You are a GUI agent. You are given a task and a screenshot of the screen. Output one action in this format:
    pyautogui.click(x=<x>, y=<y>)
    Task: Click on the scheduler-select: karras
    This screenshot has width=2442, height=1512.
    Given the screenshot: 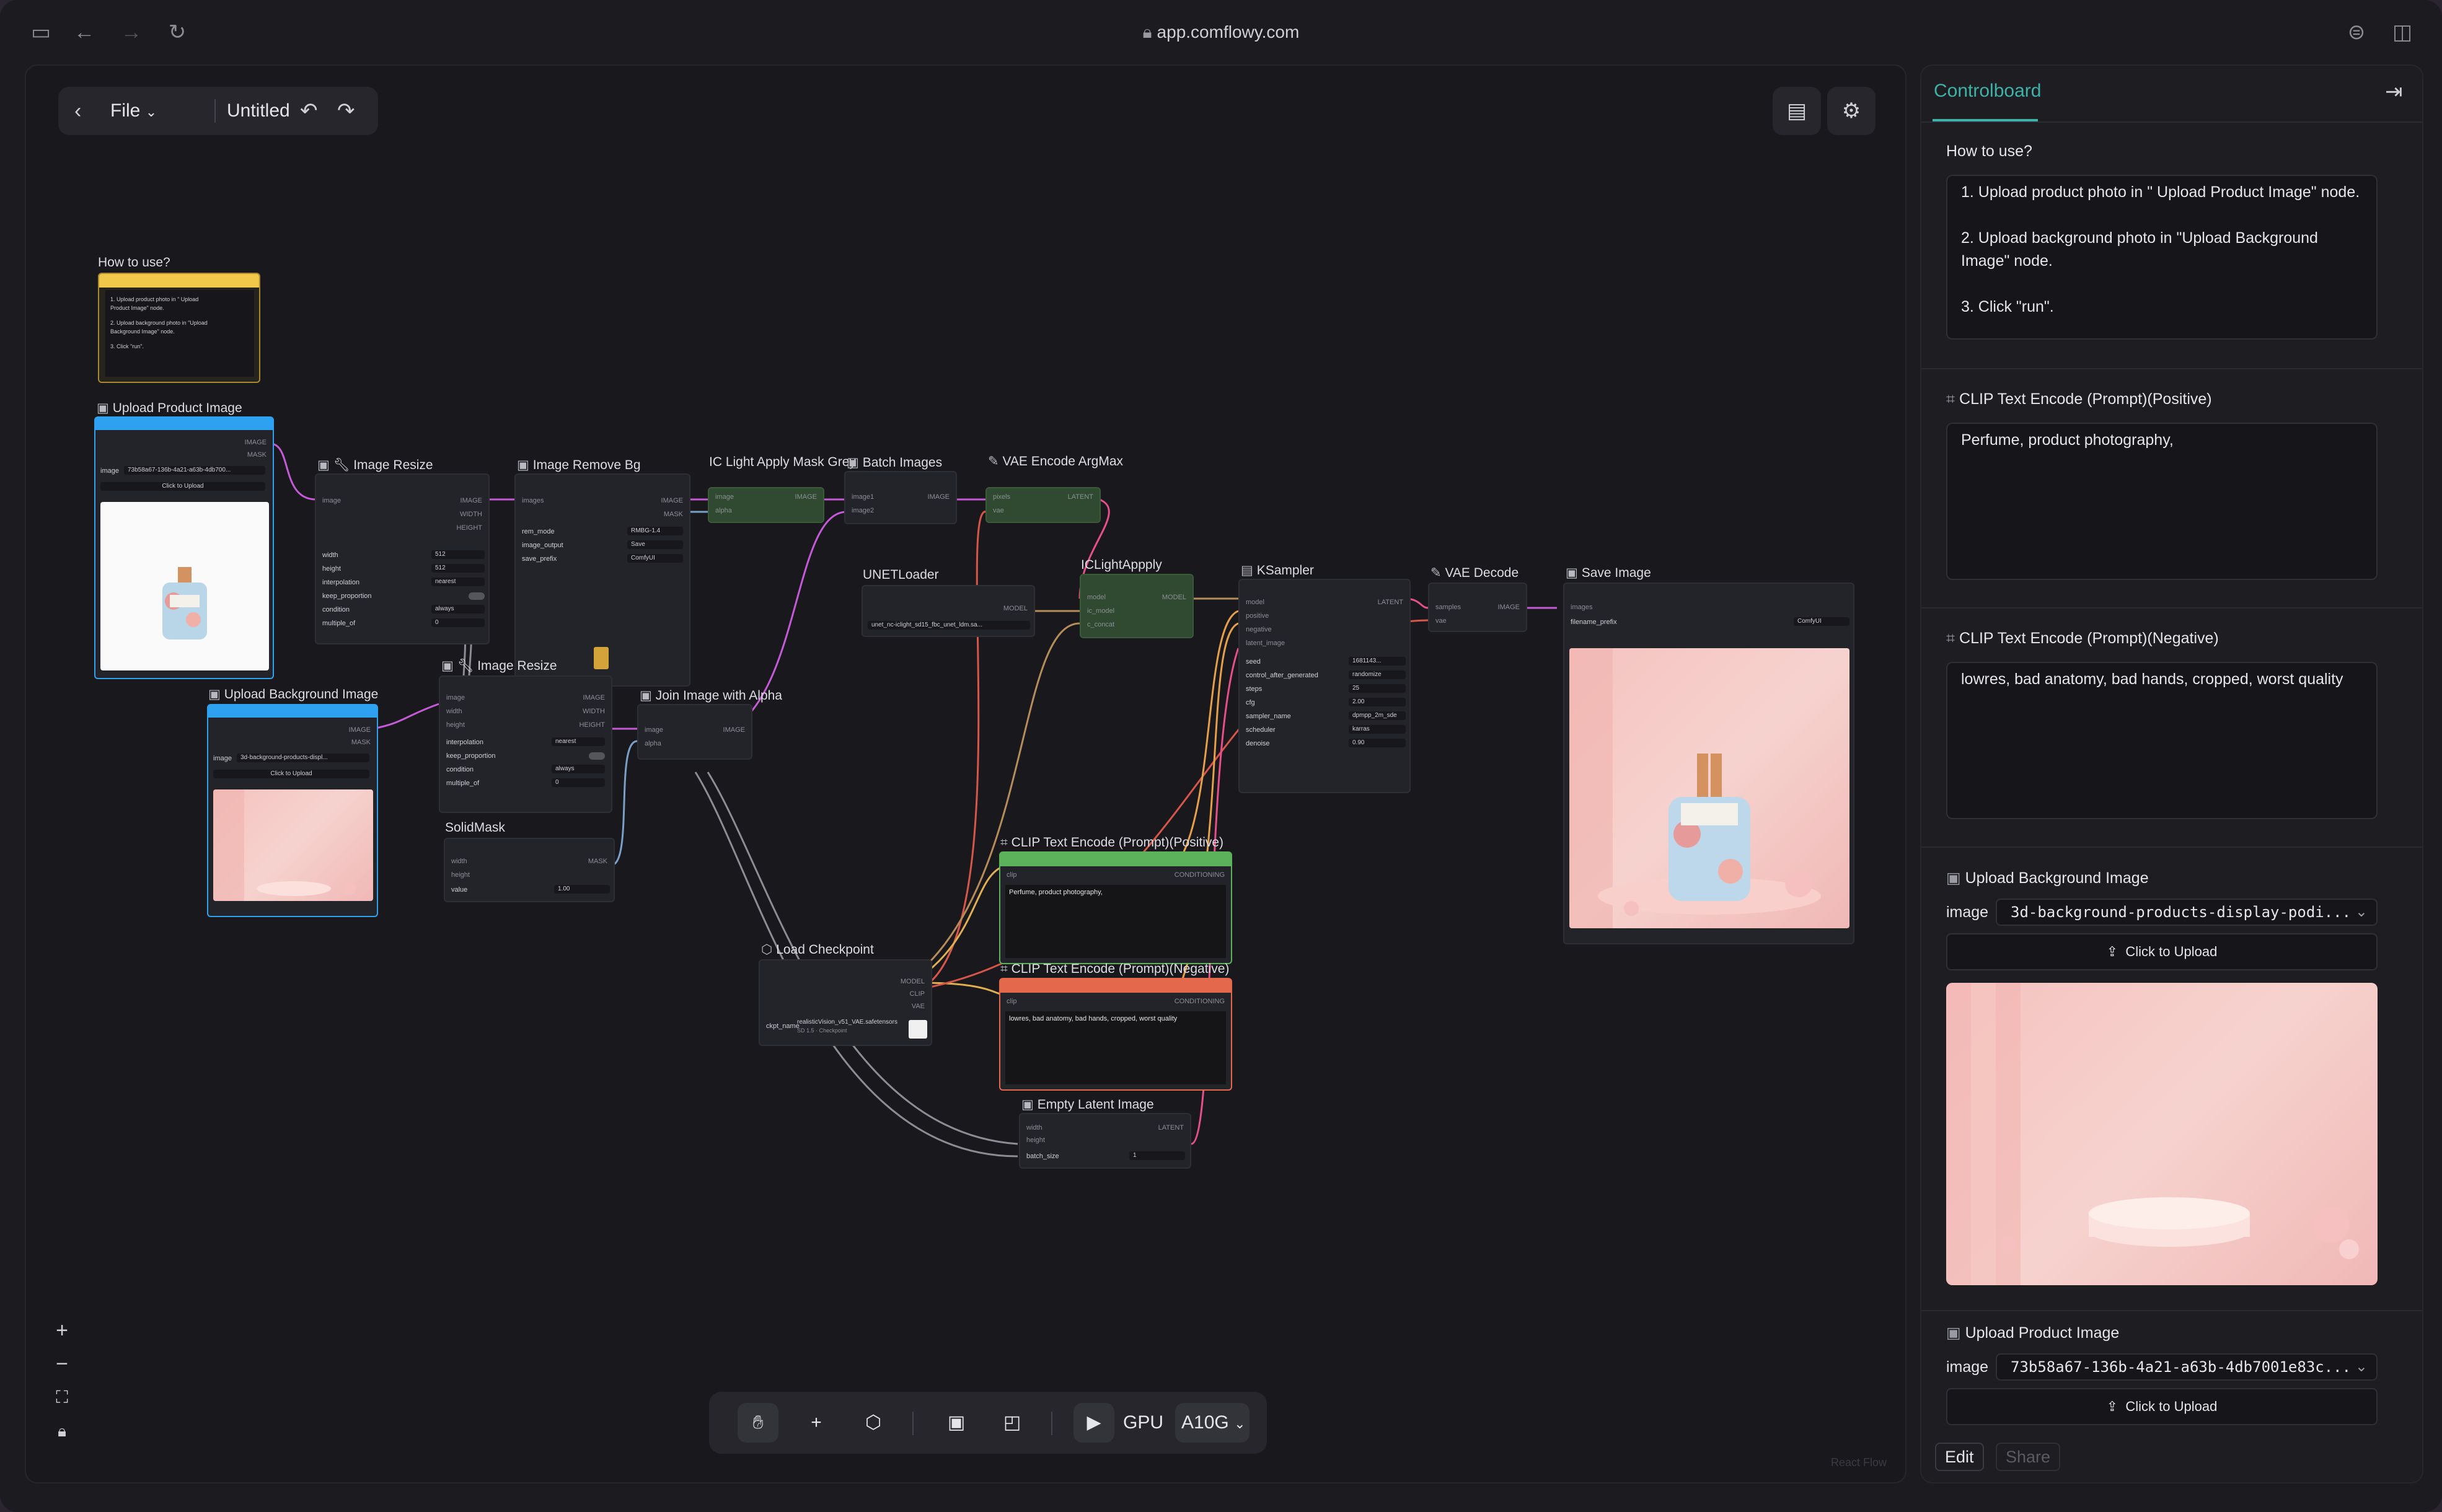 What is the action you would take?
    pyautogui.click(x=1377, y=729)
    